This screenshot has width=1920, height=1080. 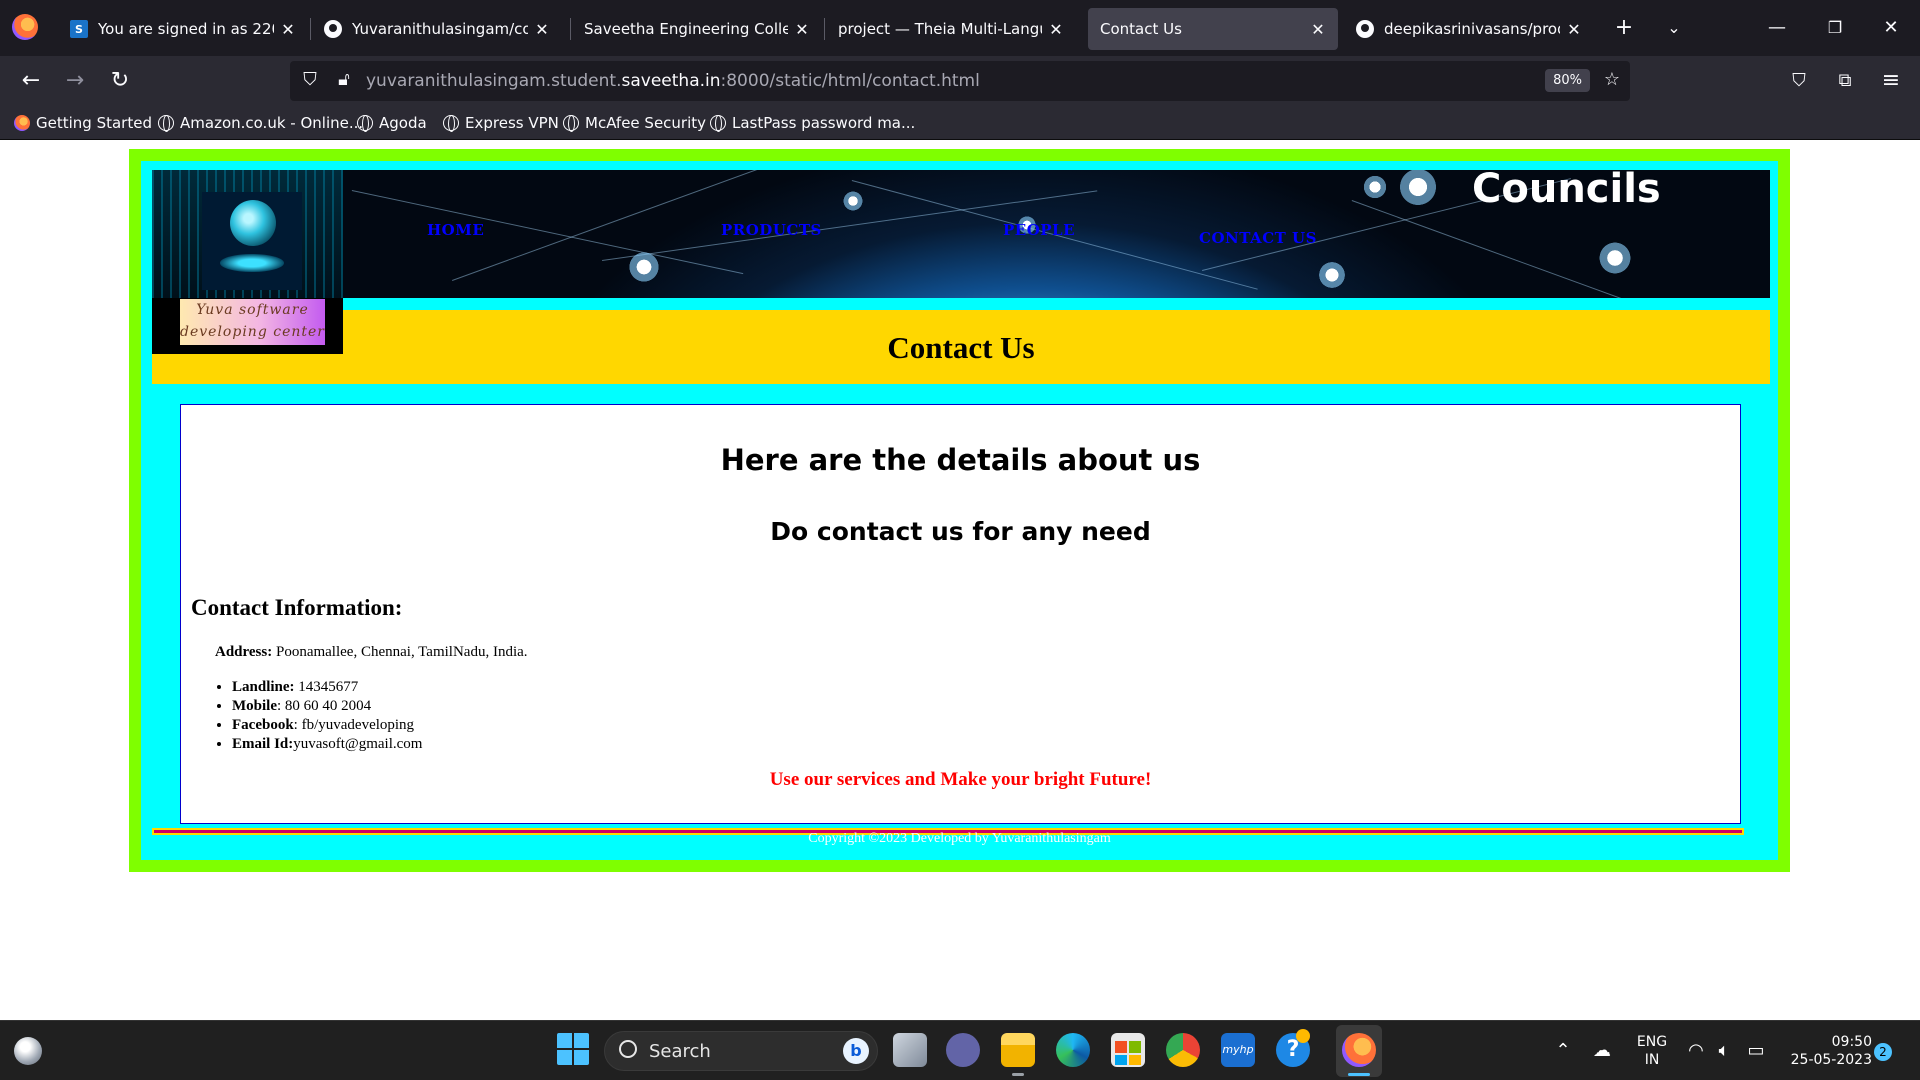 I want to click on logo-label: Yuva software developing center, so click(x=252, y=322).